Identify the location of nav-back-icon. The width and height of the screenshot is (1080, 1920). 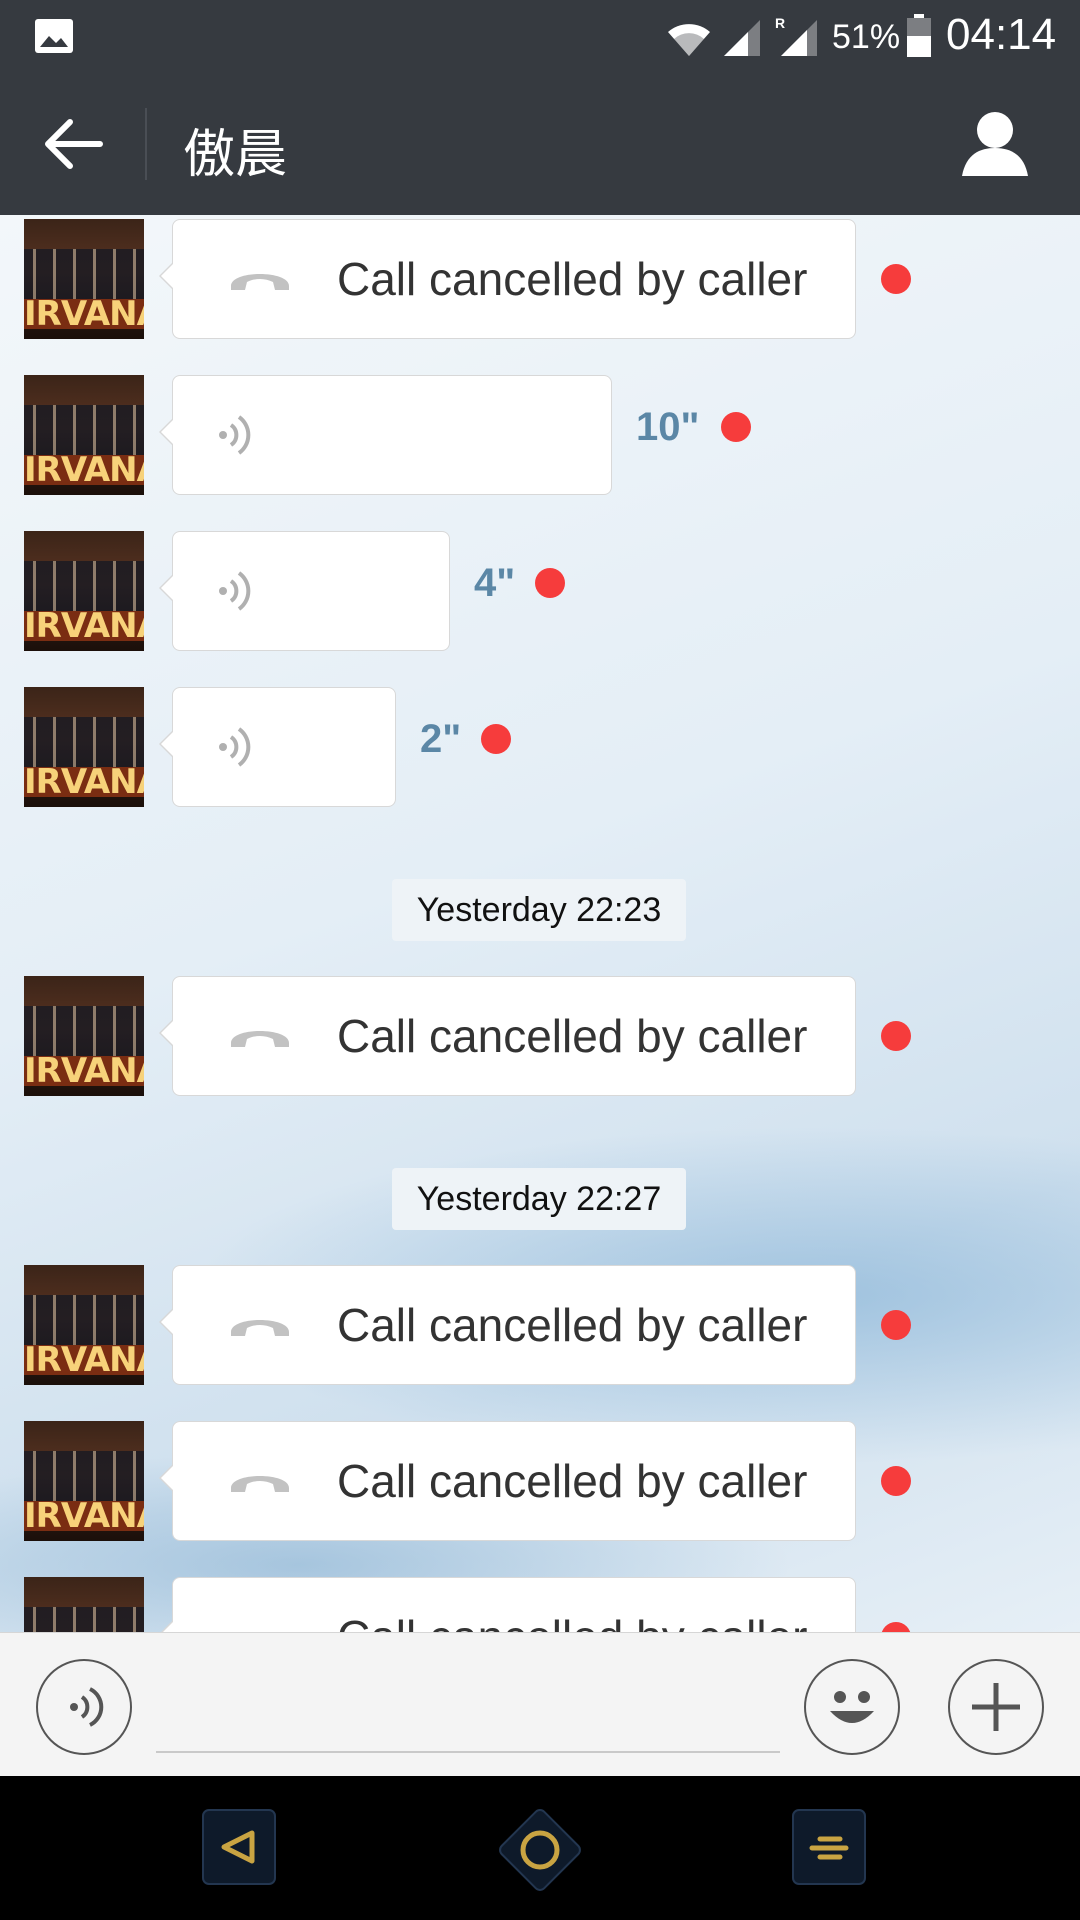
(239, 1847).